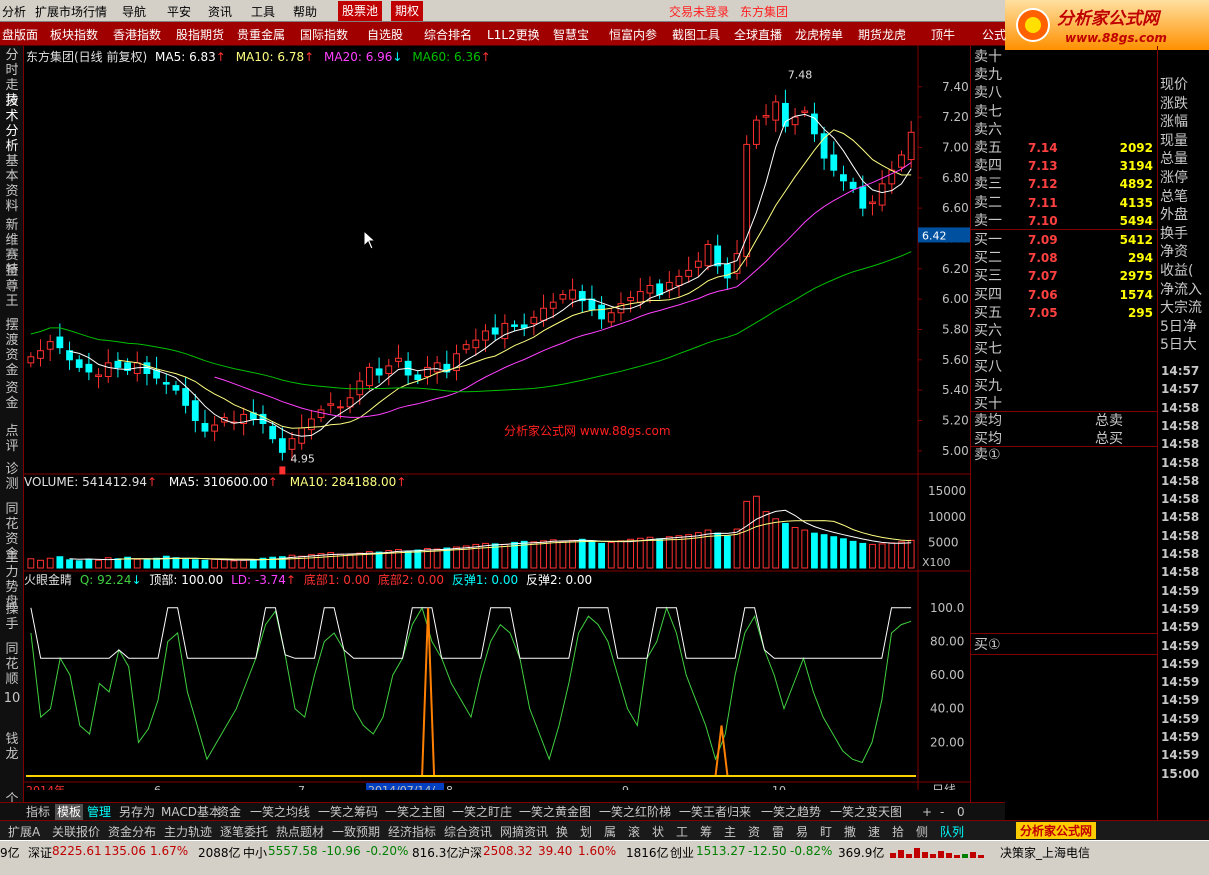  I want to click on connection-status: 决策家_上海电信, so click(1045, 852).